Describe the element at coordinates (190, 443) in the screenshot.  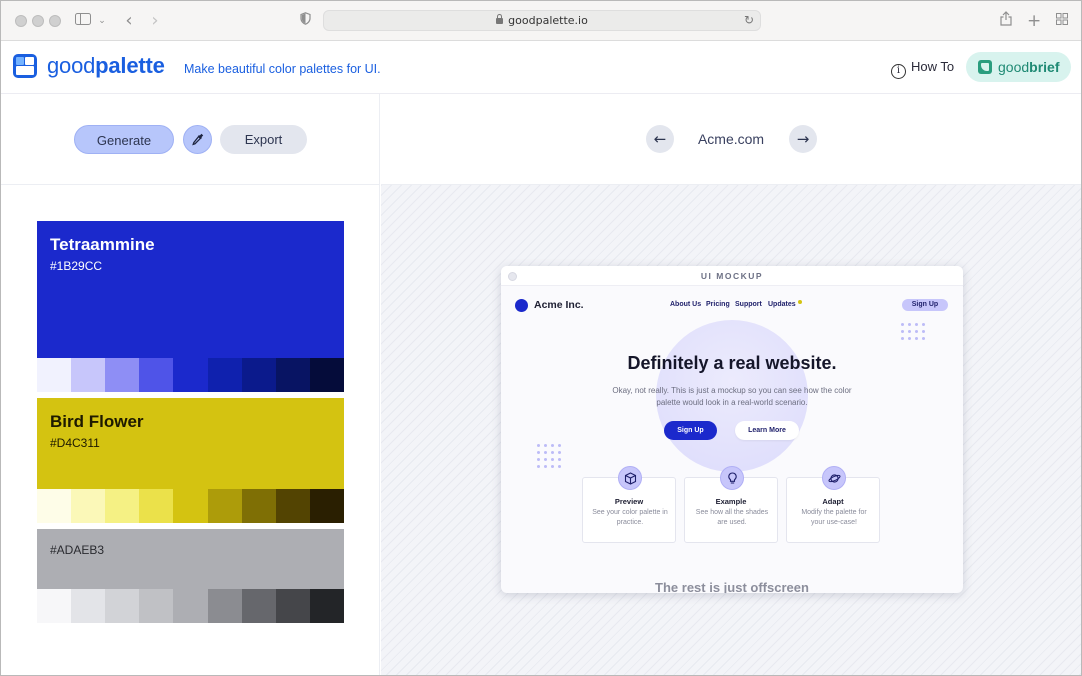
I see `swatch-main-color: Bird Flower #D4C311` at that location.